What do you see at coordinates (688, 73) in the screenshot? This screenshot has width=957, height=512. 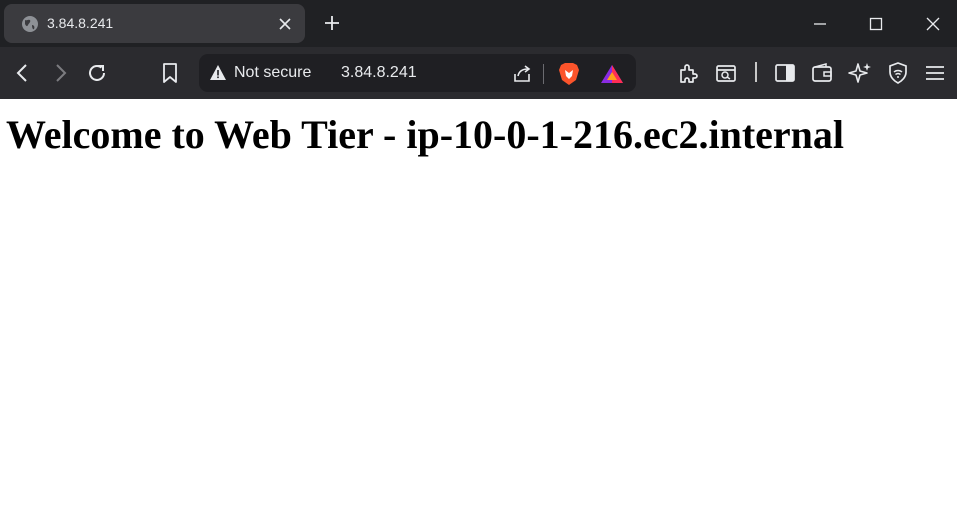 I see `extensions-icon` at bounding box center [688, 73].